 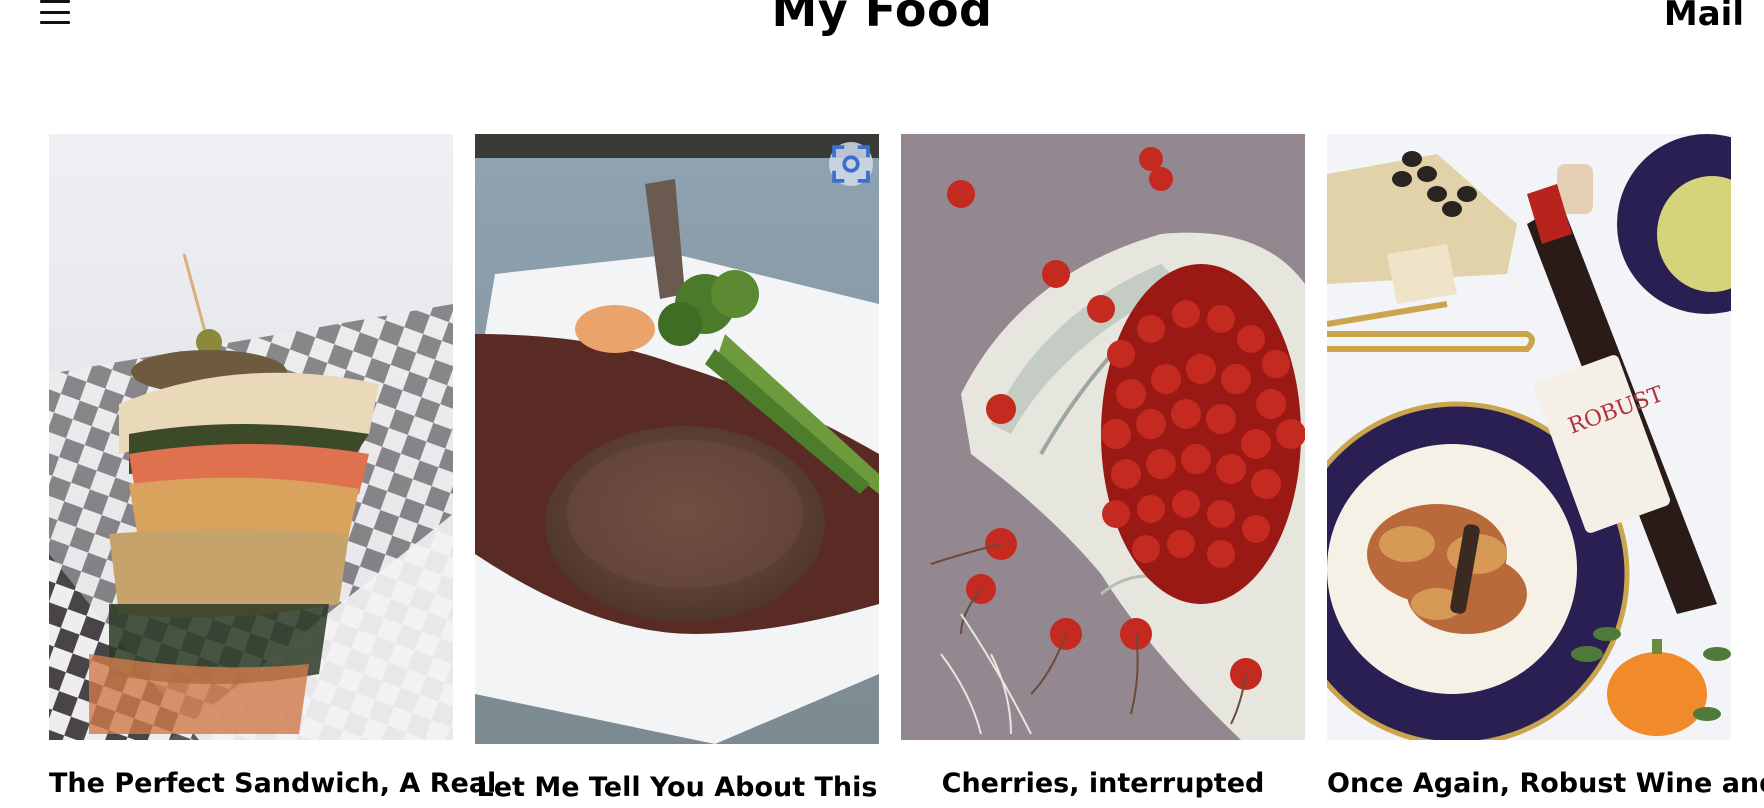 I want to click on visual-search-icon, so click(x=851, y=164).